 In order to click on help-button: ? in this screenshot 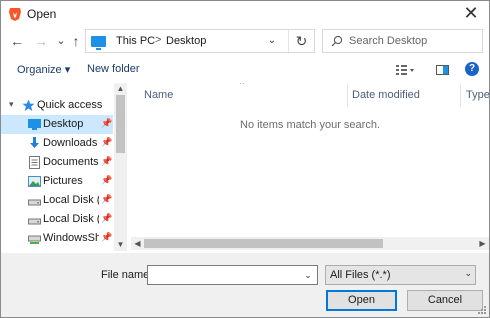, I will do `click(472, 69)`.